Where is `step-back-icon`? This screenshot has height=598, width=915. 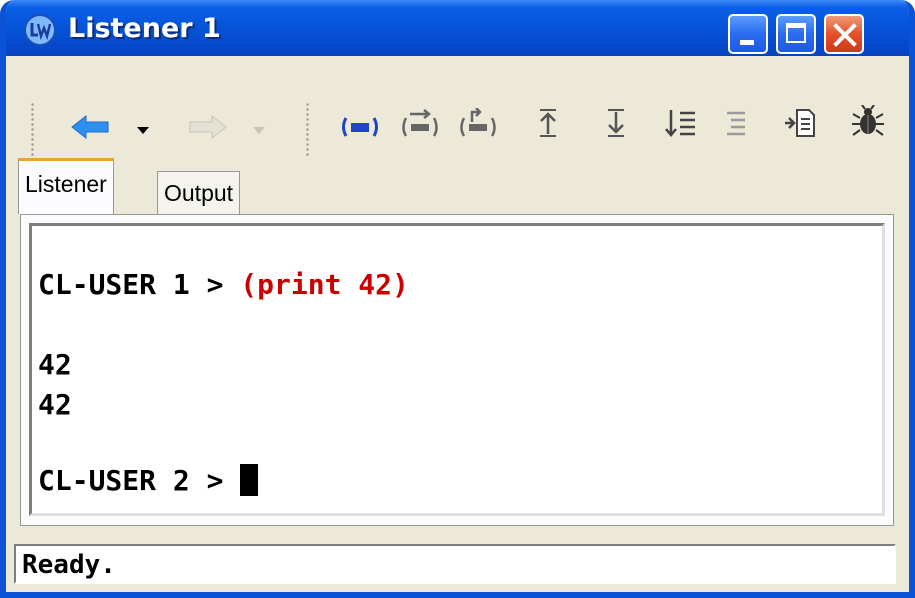
step-back-icon is located at coordinates (478, 122).